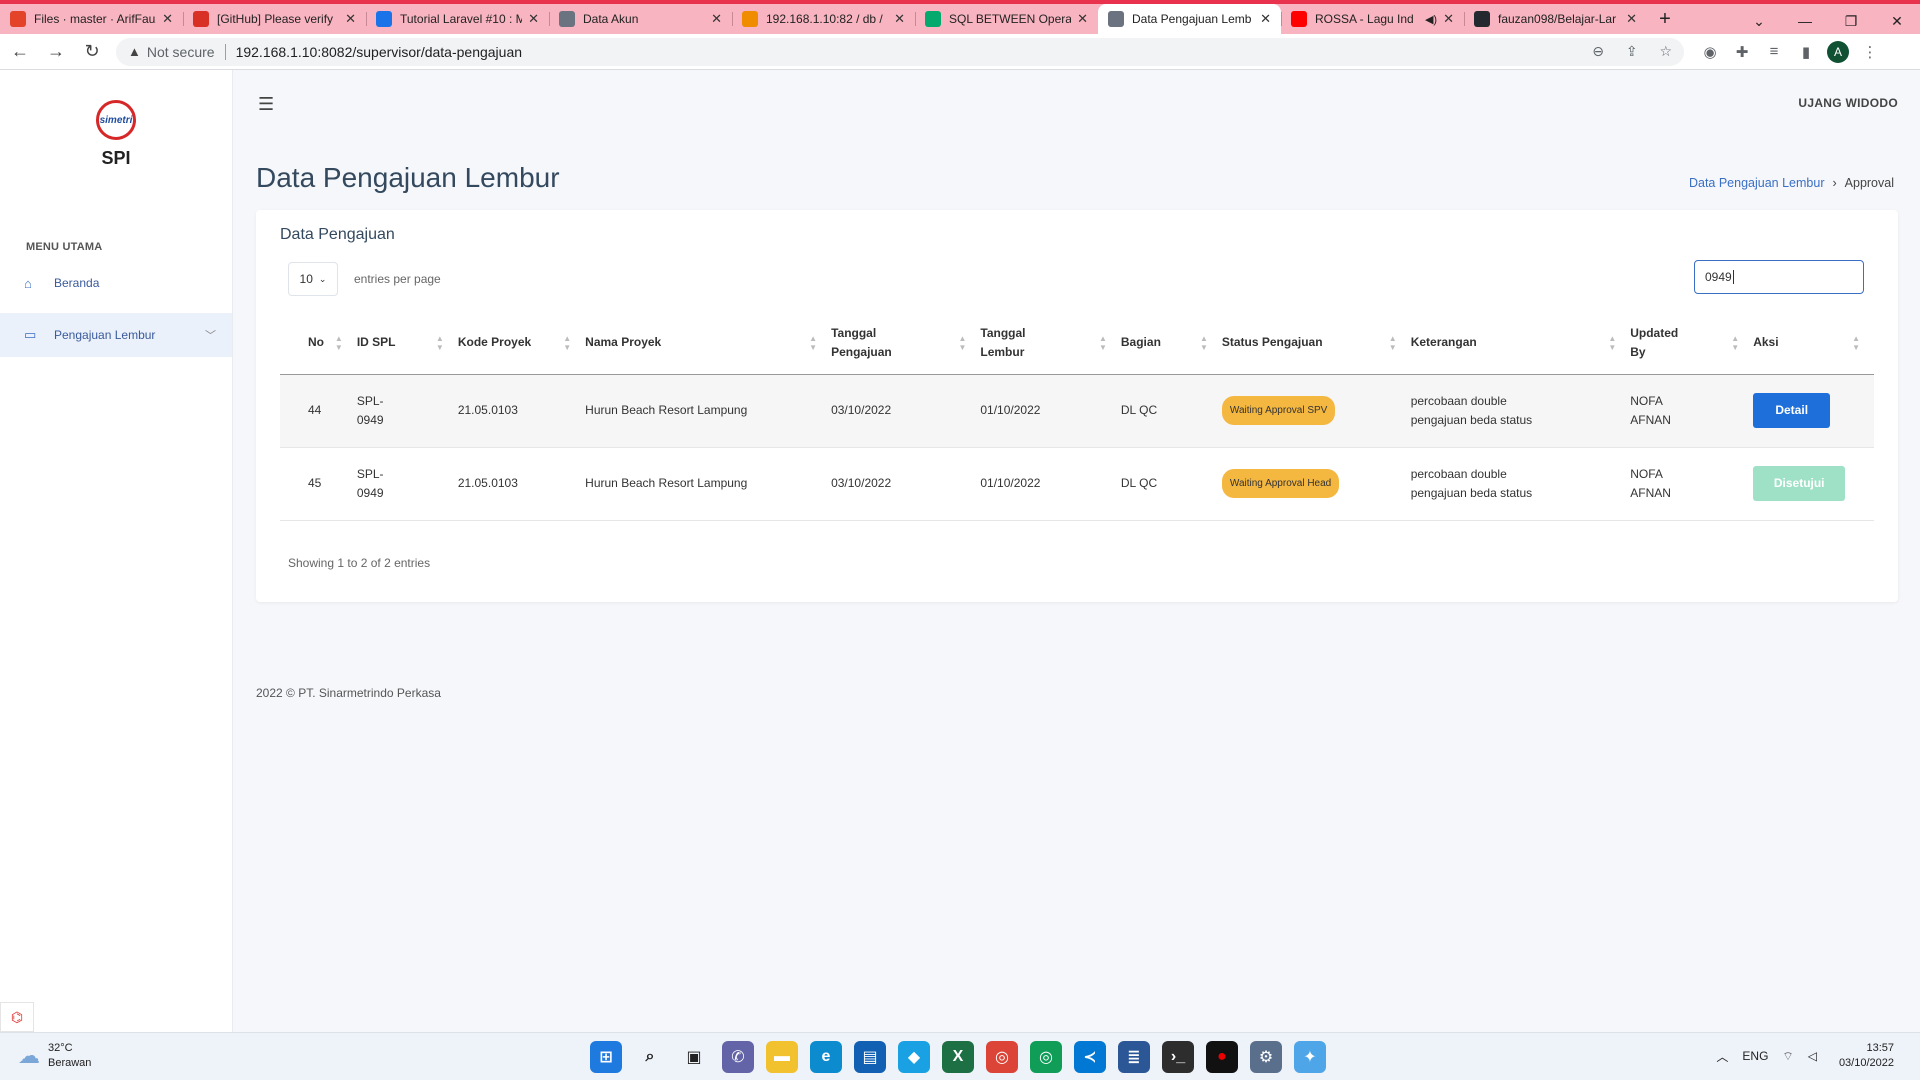 This screenshot has height=1080, width=1920. I want to click on recorder-icon: ●, so click(1222, 1057).